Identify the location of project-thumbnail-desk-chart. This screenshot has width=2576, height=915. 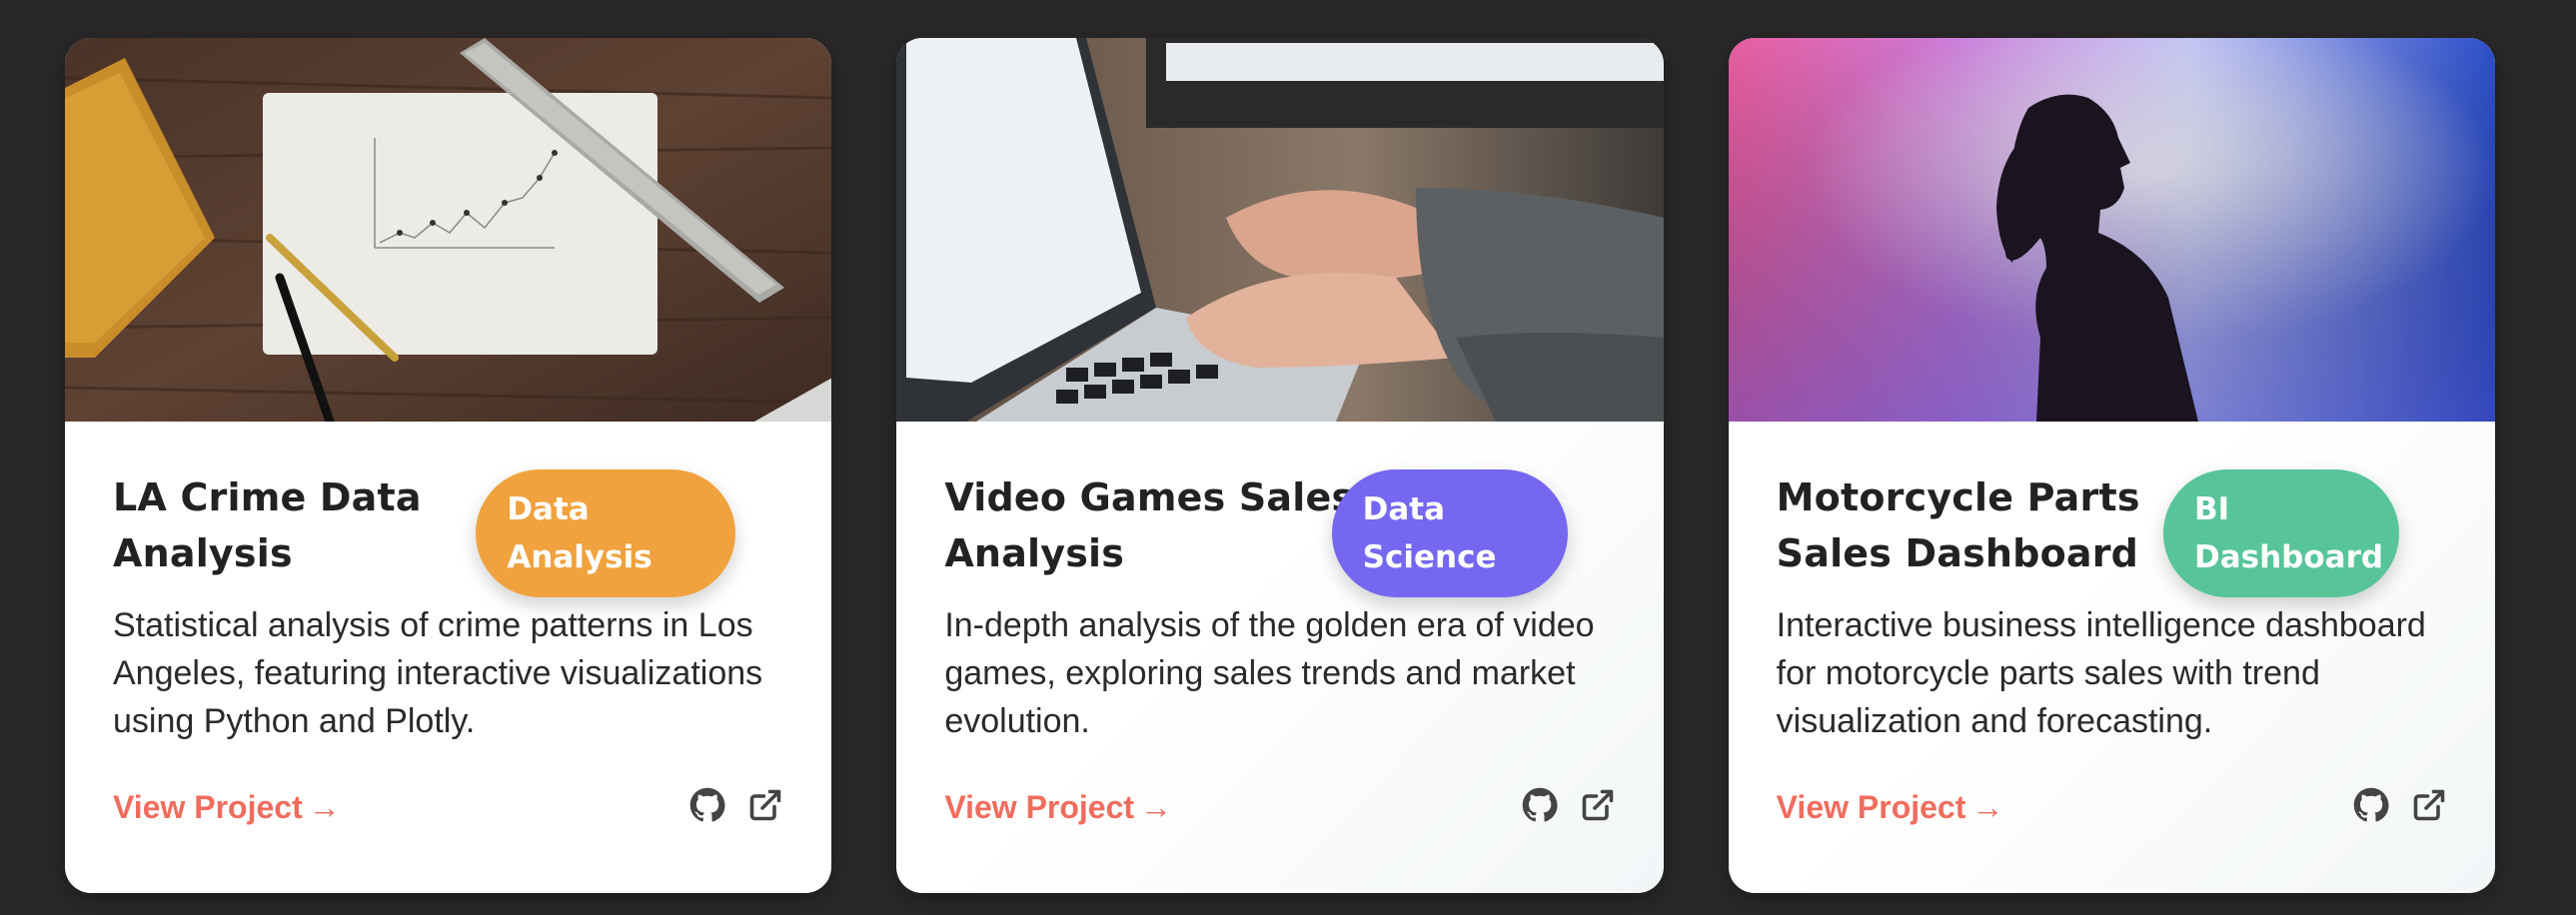
(448, 230).